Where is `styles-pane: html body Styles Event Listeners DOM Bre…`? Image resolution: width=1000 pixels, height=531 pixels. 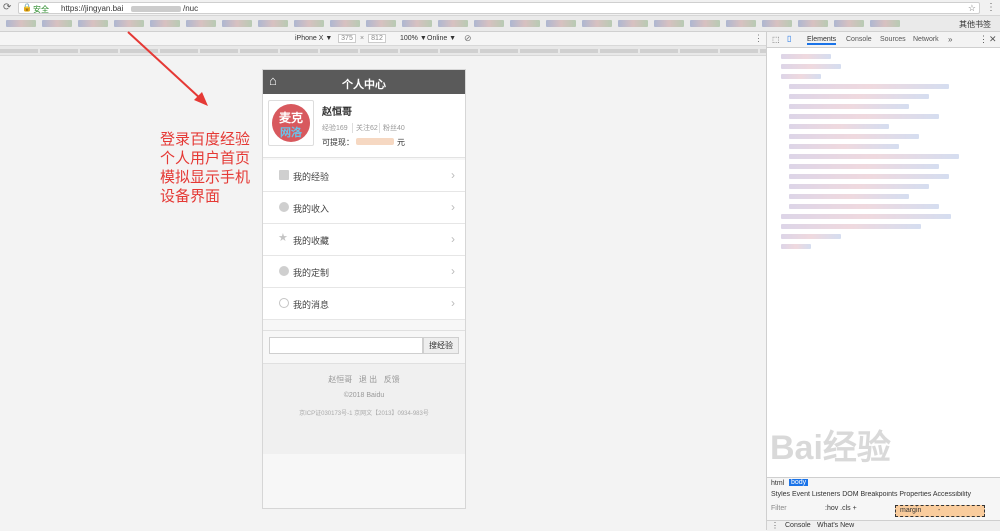
styles-pane: html body Styles Event Listeners DOM Bre… is located at coordinates (883, 504).